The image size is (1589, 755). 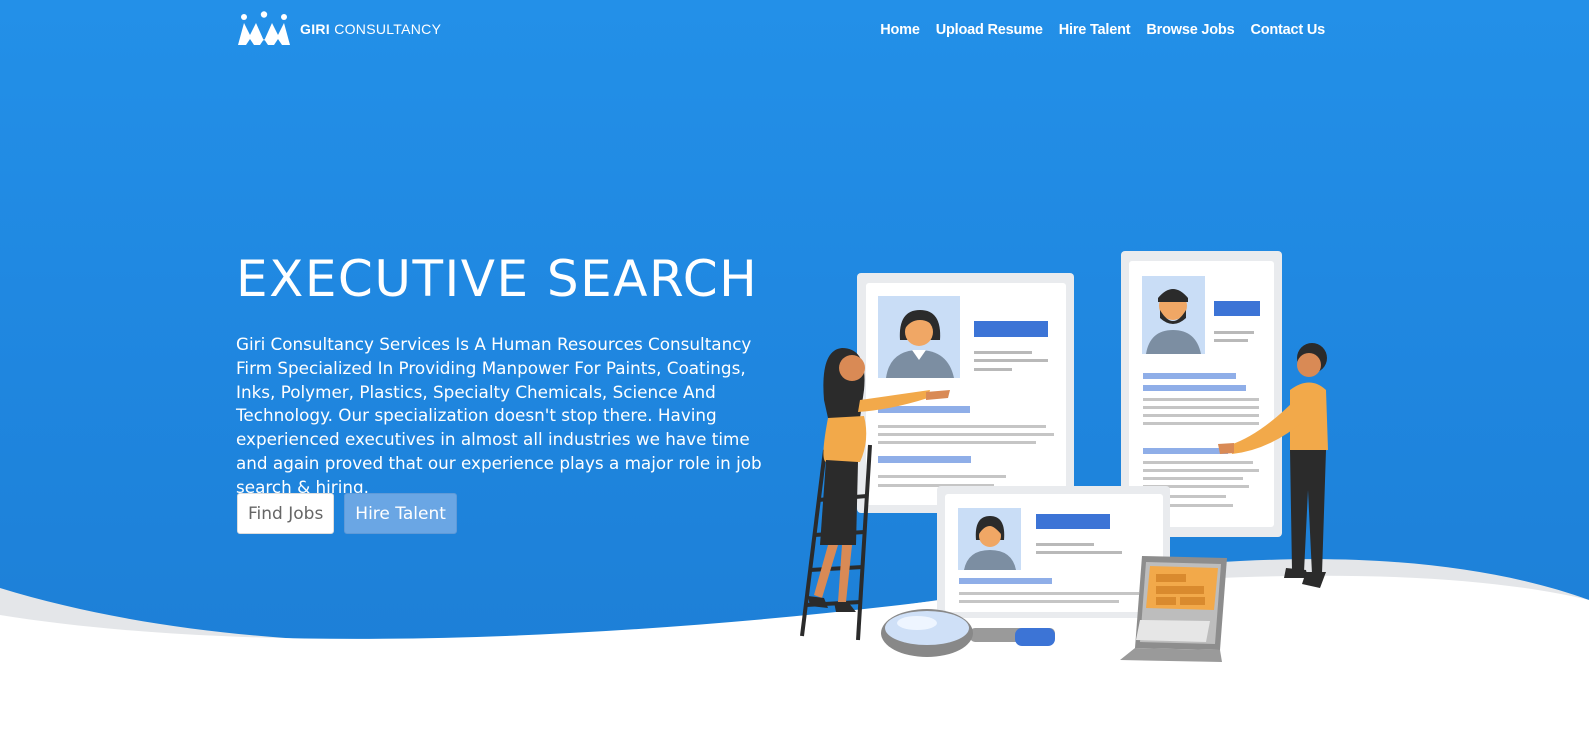 I want to click on nav-home: Home, so click(x=900, y=30).